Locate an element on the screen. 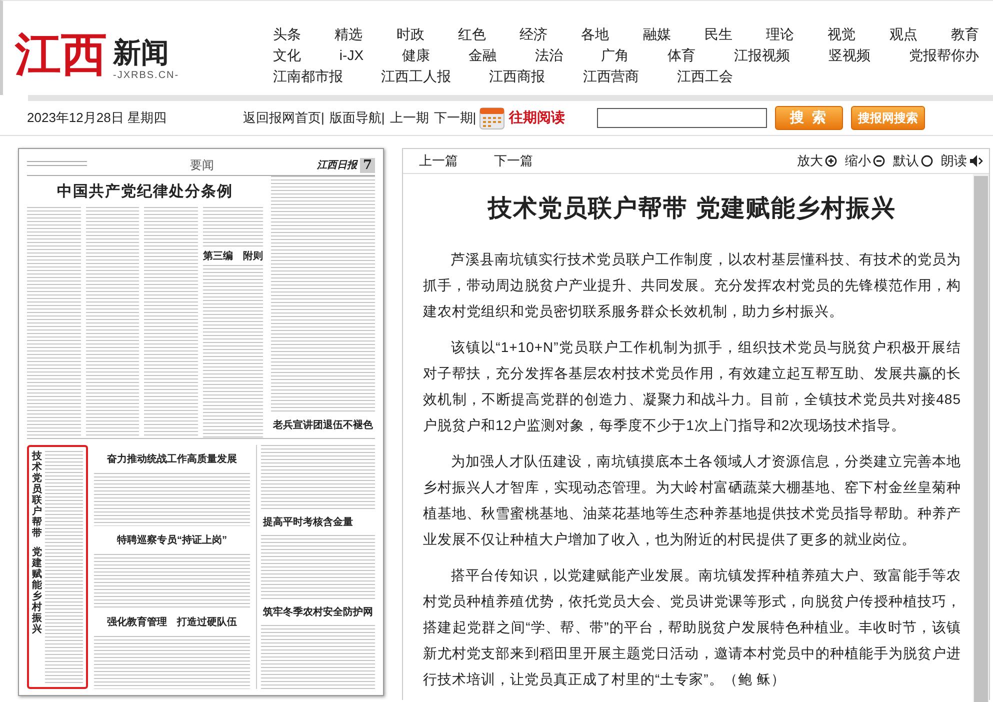 The height and width of the screenshot is (702, 993). search-field is located at coordinates (682, 118).